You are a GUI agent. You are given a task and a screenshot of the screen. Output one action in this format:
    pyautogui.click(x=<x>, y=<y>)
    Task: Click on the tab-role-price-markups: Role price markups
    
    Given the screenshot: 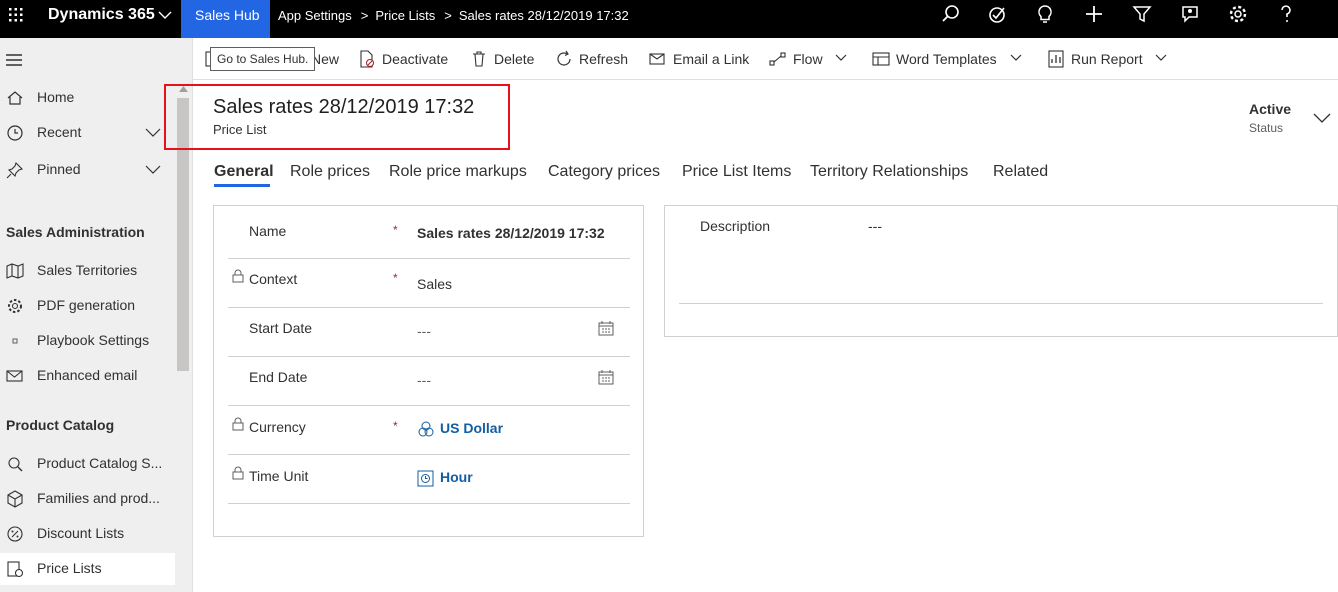 What is the action you would take?
    pyautogui.click(x=458, y=172)
    